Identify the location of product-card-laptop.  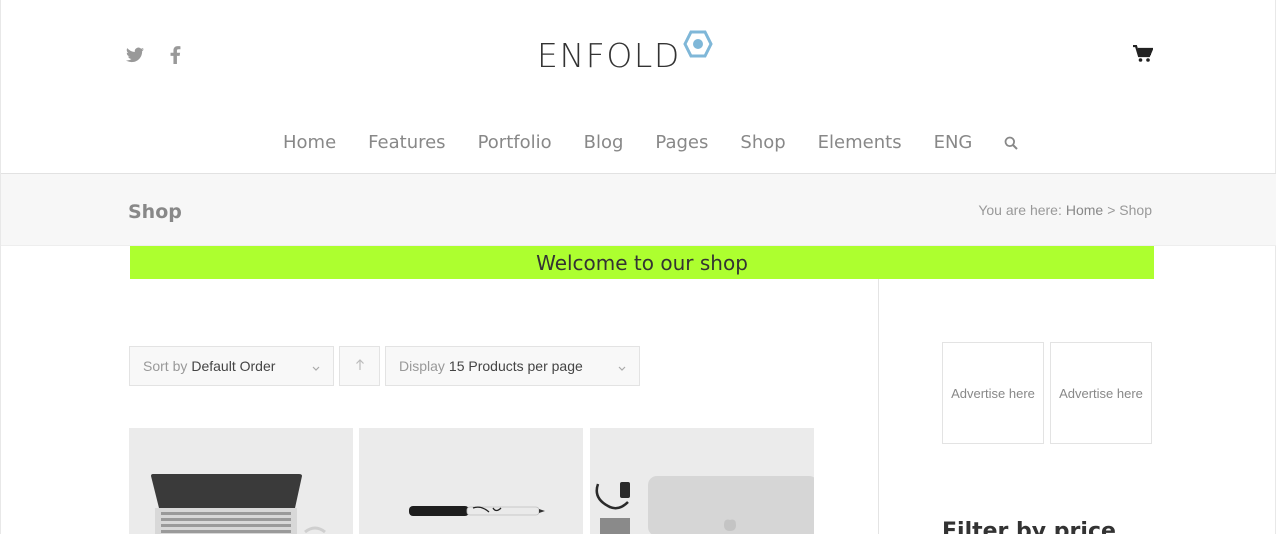
(241, 481).